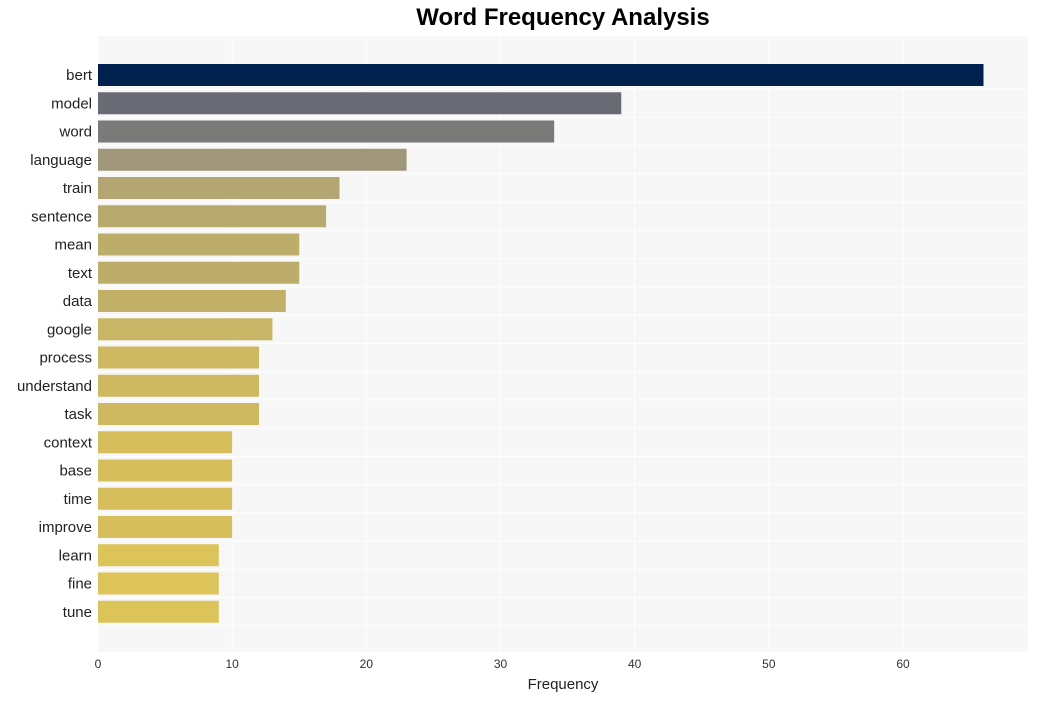  Describe the element at coordinates (65, 358) in the screenshot. I see `y-tick-label: process` at that location.